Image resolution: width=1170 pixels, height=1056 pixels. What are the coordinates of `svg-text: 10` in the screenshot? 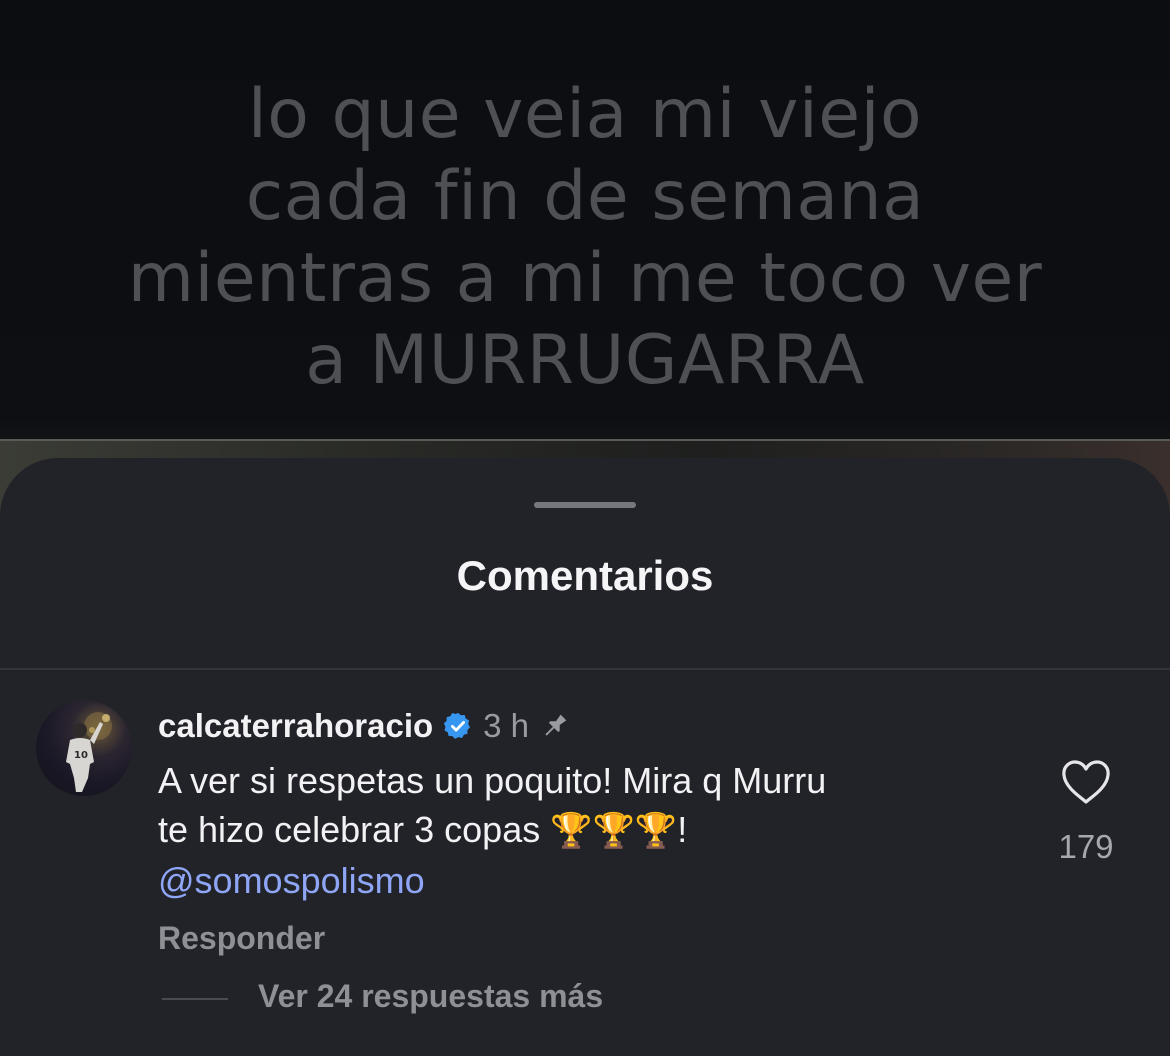 It's located at (81, 755).